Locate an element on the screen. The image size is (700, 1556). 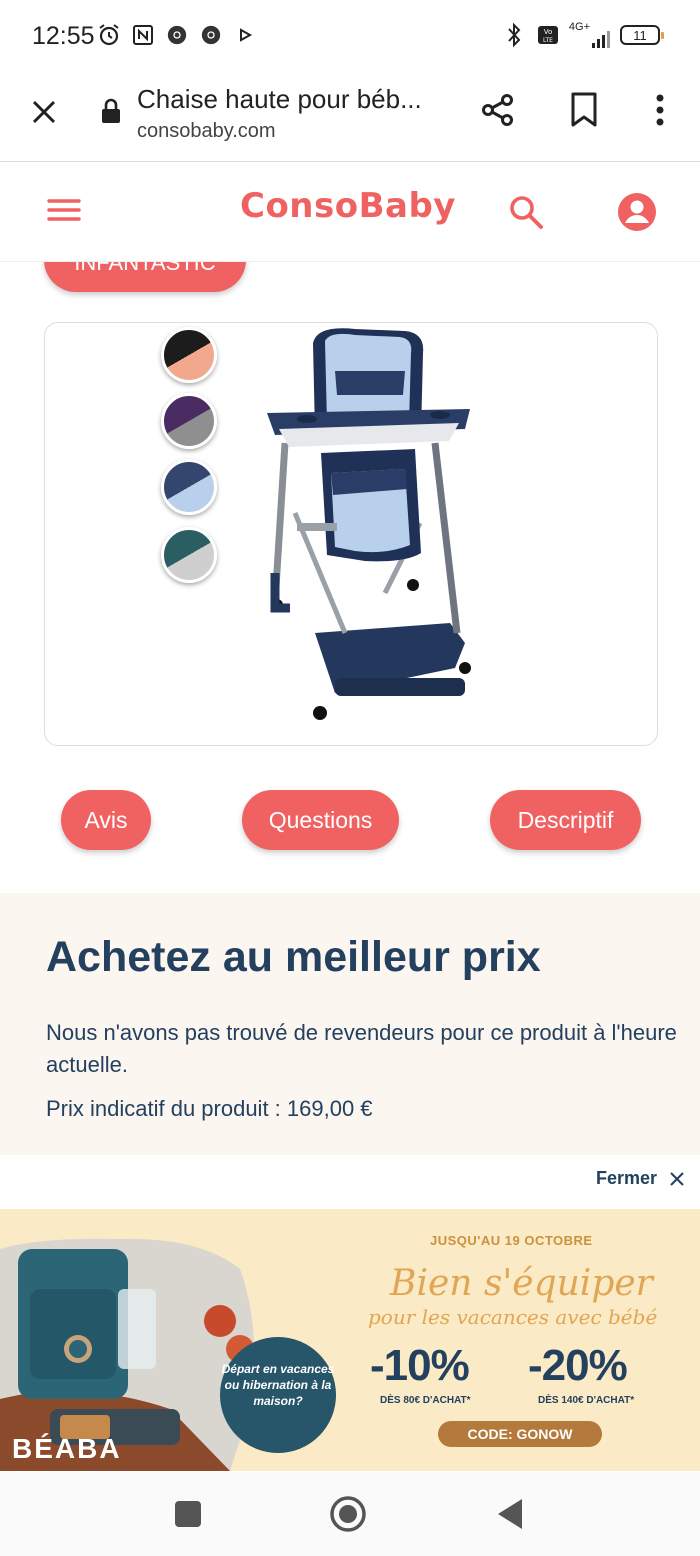
ad-subtitle: pour les vacances avec bébé is located at coordinates (513, 1317).